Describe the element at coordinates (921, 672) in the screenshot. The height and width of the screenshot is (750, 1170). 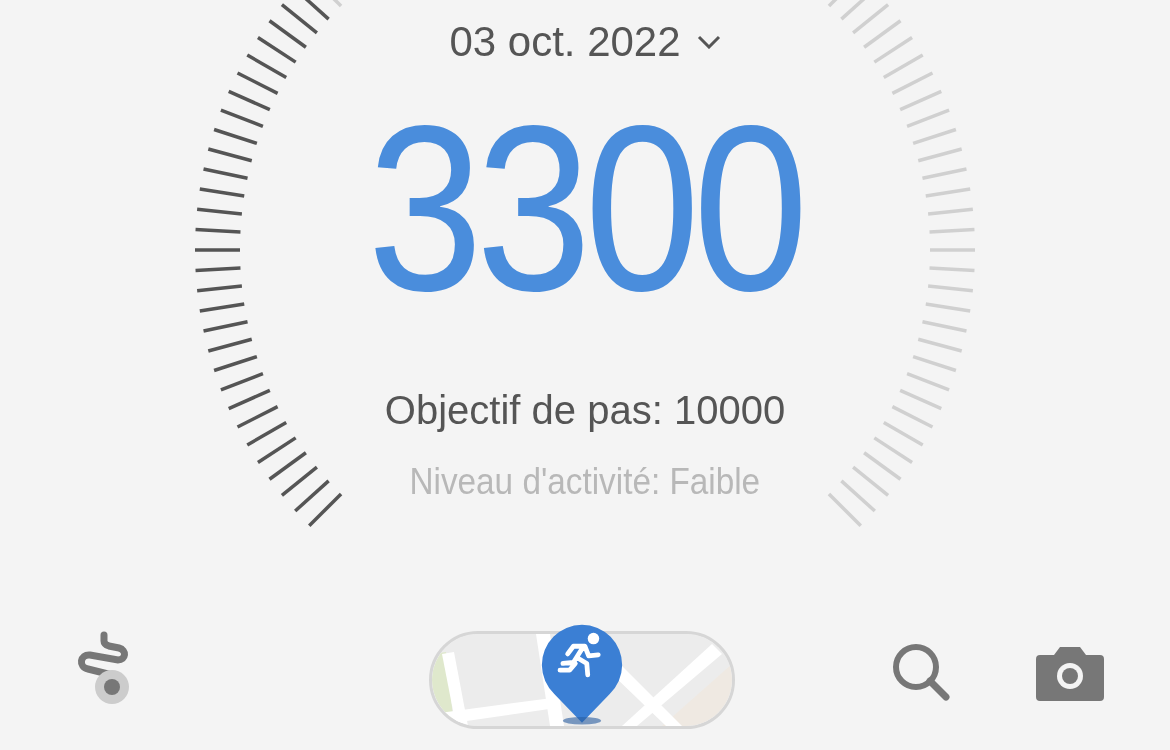
I see `search-icon` at that location.